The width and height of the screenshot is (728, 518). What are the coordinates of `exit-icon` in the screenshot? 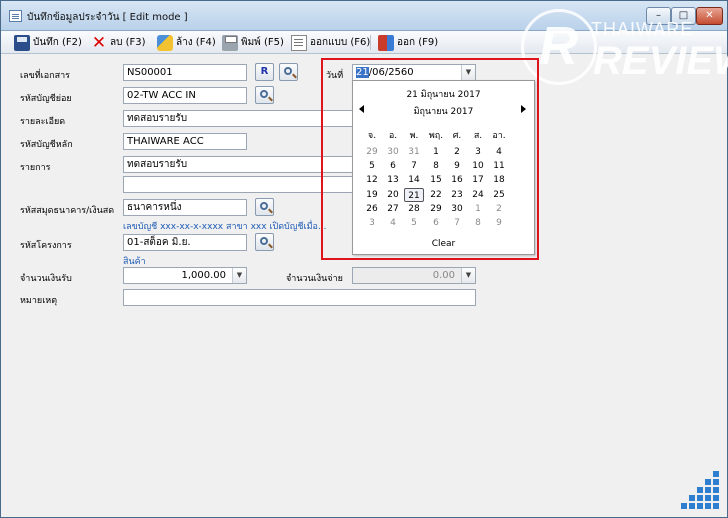 It's located at (386, 42).